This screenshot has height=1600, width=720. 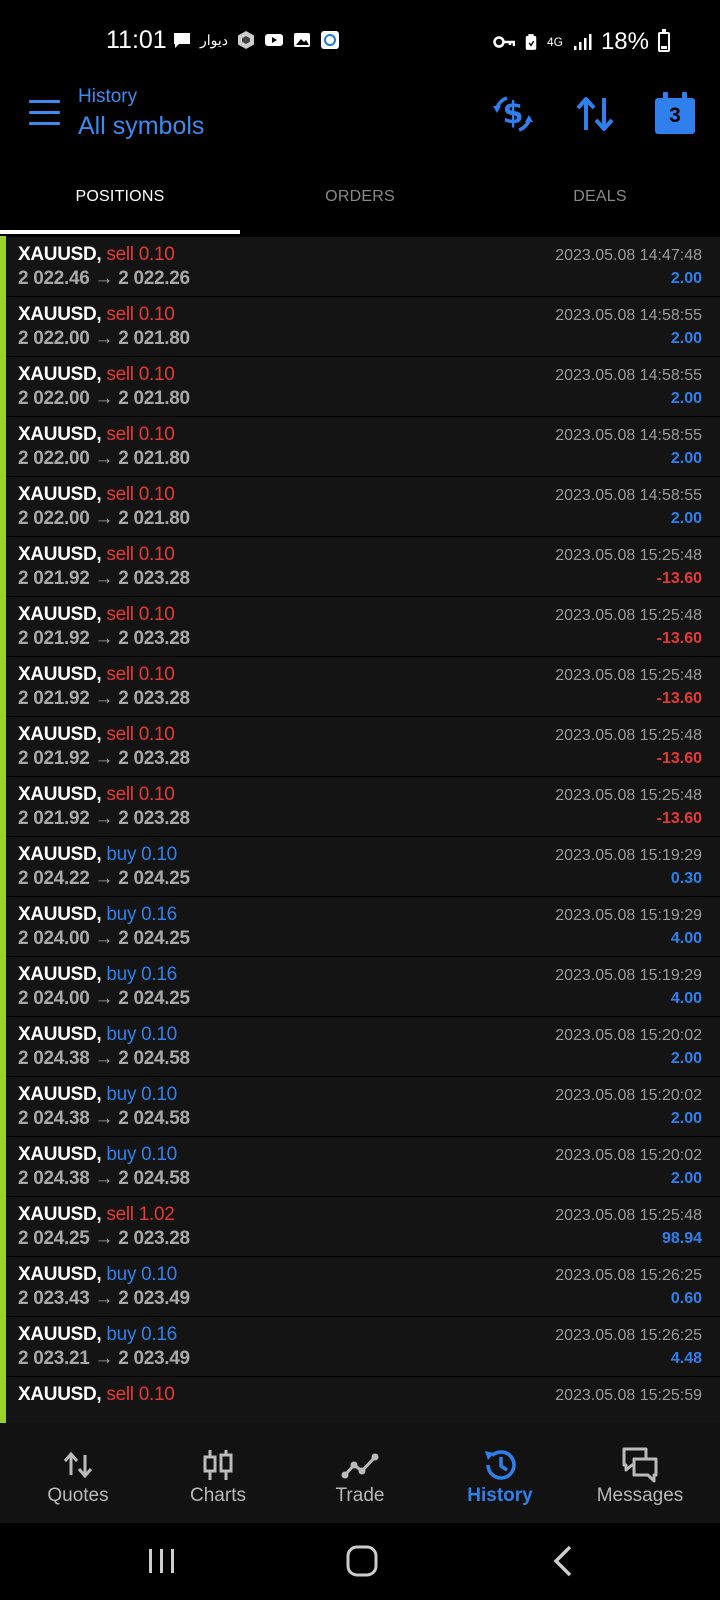 What do you see at coordinates (141, 126) in the screenshot?
I see `symbol-selector: All symbols` at bounding box center [141, 126].